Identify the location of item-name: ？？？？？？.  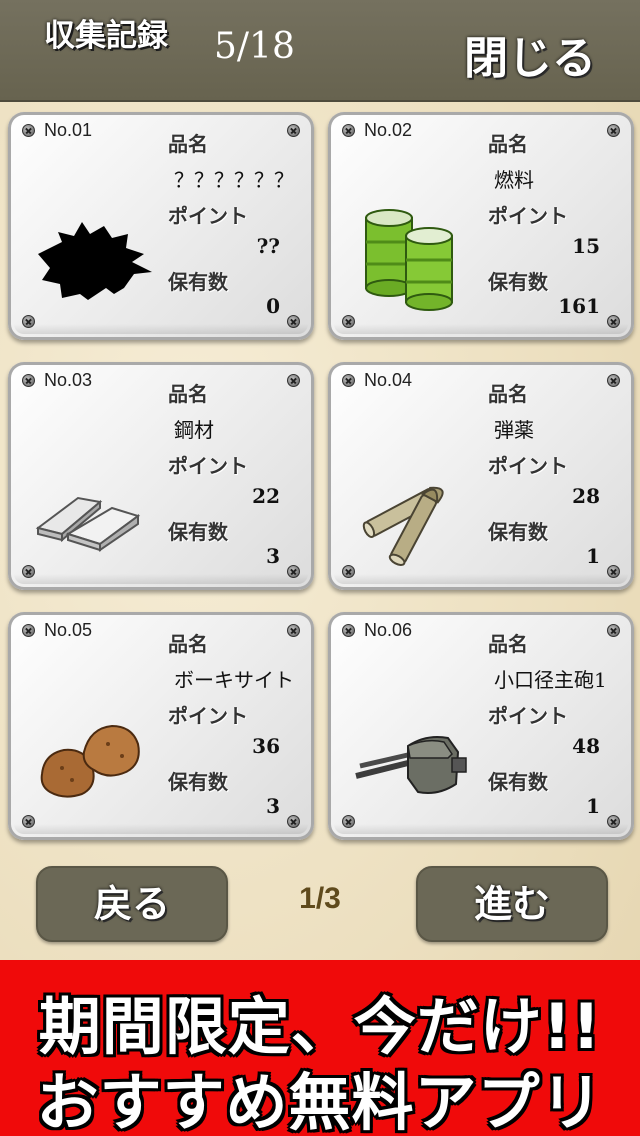
(234, 180).